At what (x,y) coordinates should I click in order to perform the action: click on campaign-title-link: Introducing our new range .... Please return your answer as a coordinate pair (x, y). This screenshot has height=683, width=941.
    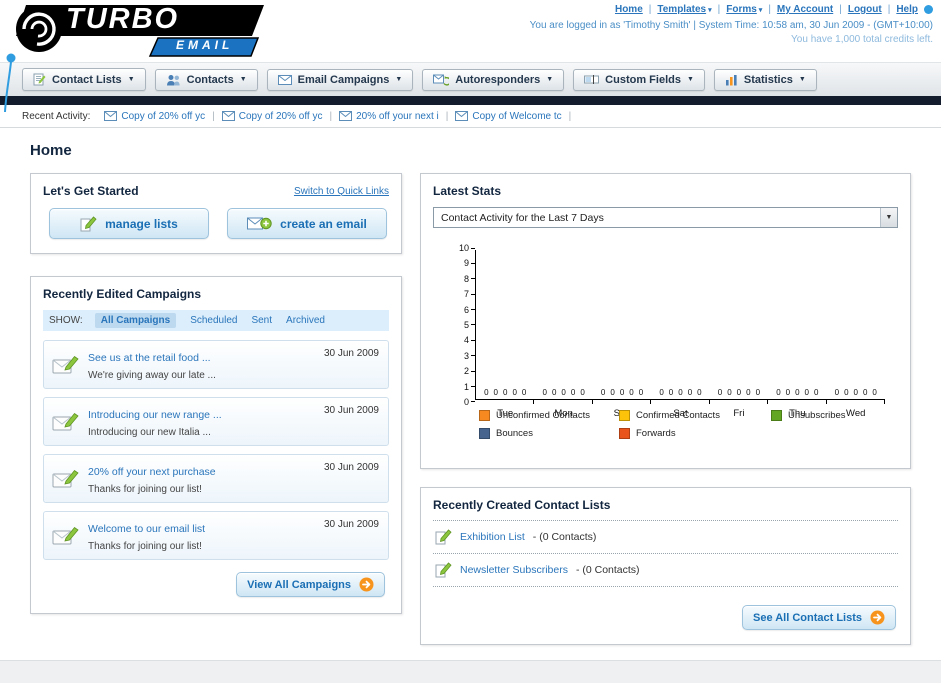
    Looking at the image, I should click on (155, 415).